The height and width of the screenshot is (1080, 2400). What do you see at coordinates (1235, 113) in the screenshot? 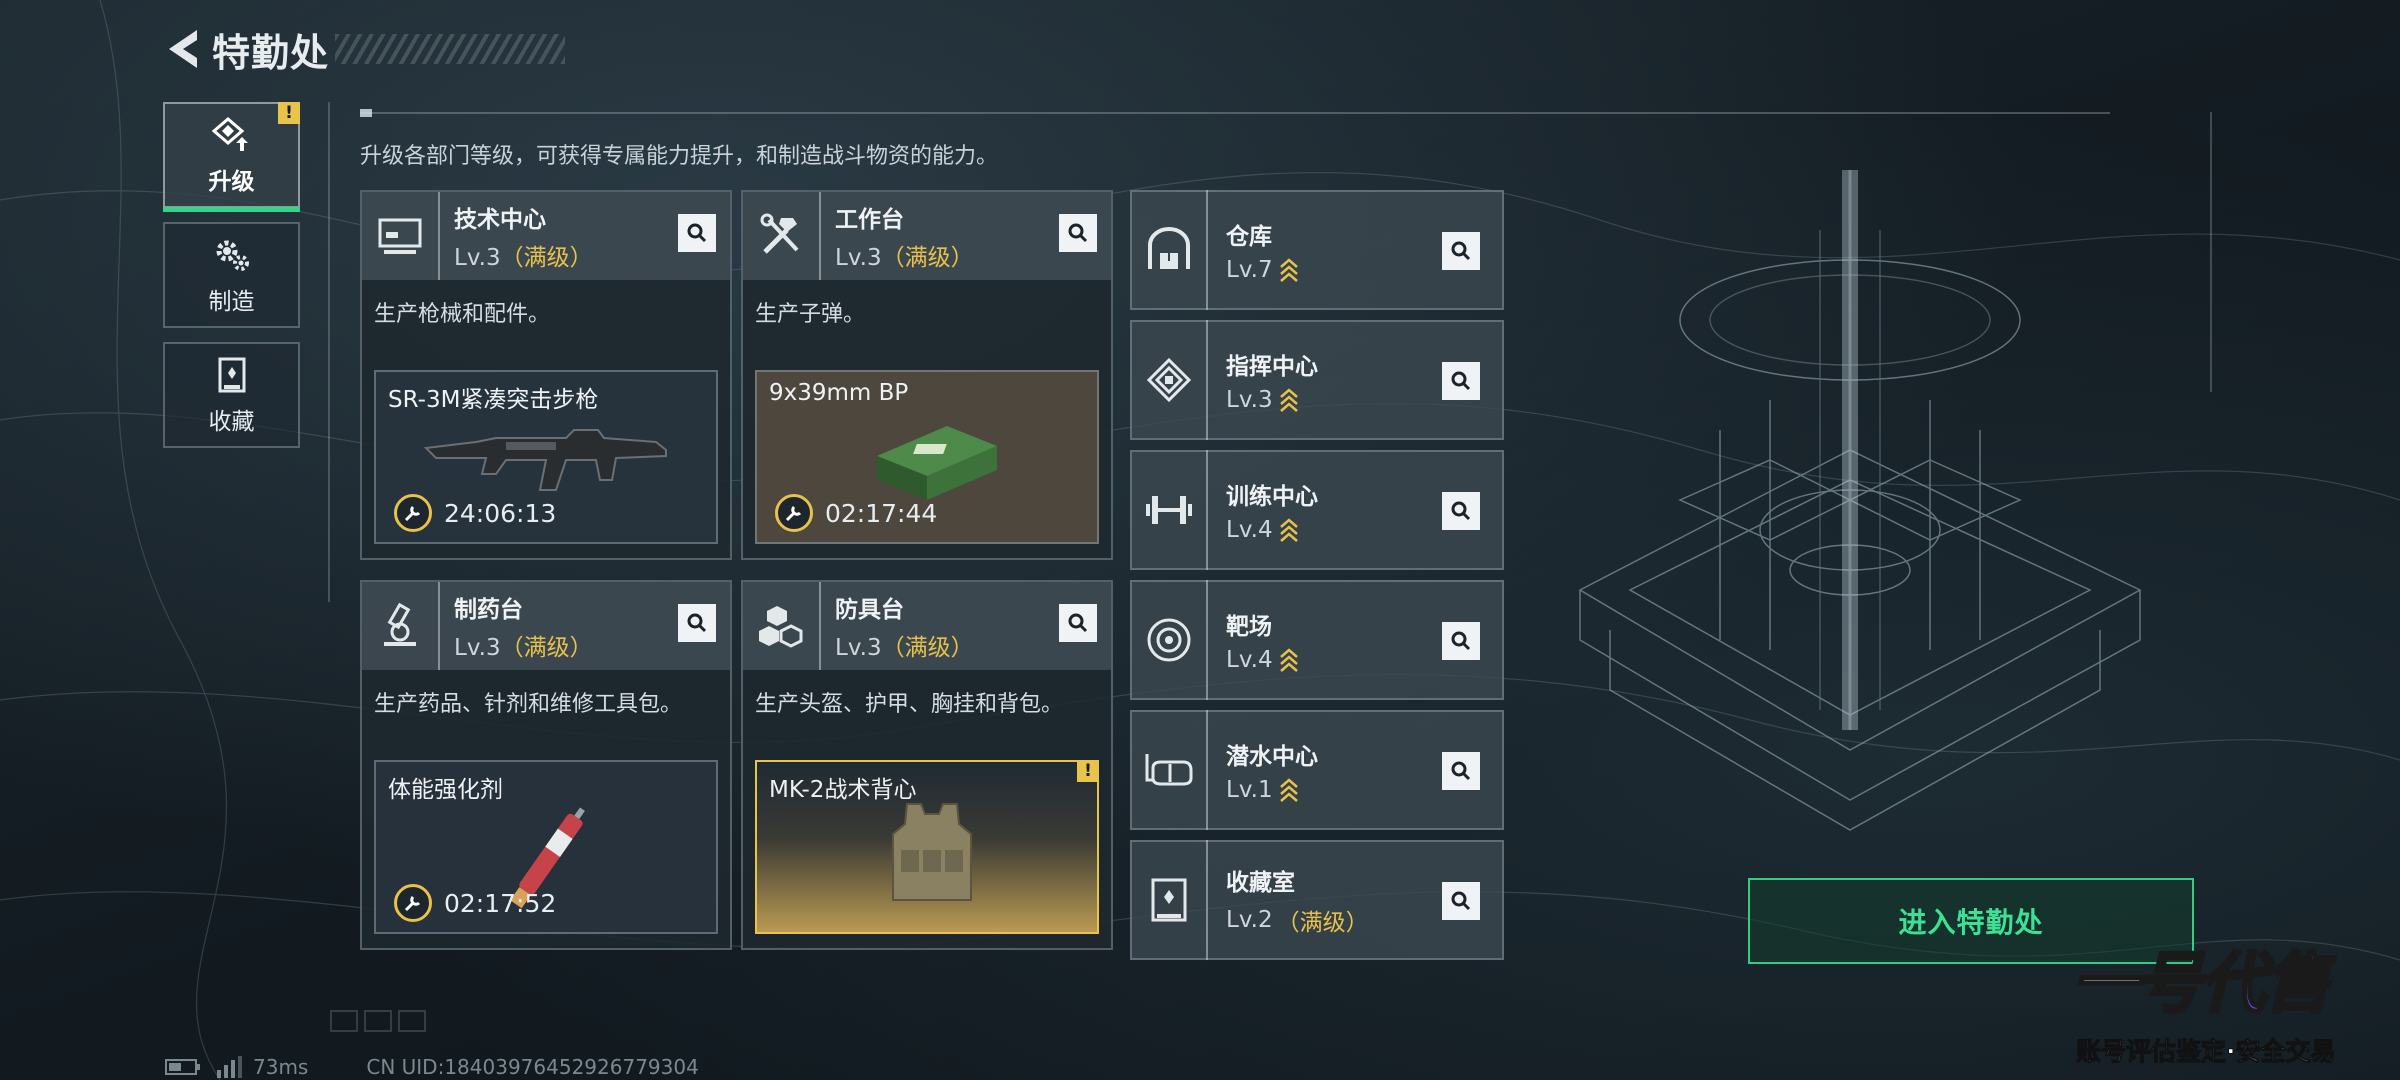
I see `divider` at bounding box center [1235, 113].